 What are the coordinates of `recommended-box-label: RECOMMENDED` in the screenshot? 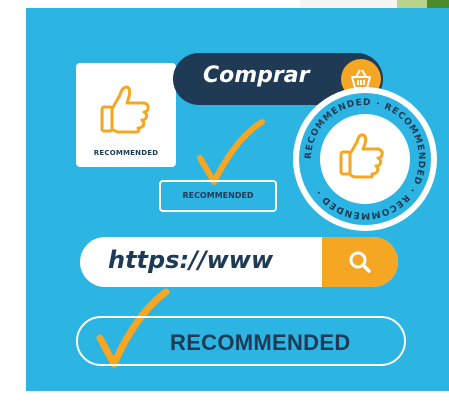 It's located at (218, 195).